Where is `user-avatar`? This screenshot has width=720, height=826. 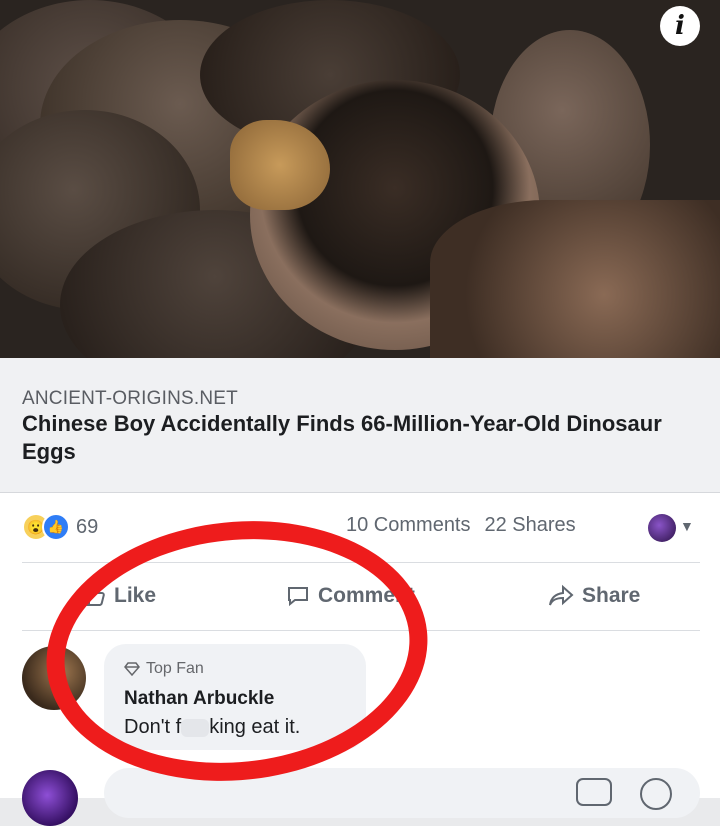 user-avatar is located at coordinates (50, 798).